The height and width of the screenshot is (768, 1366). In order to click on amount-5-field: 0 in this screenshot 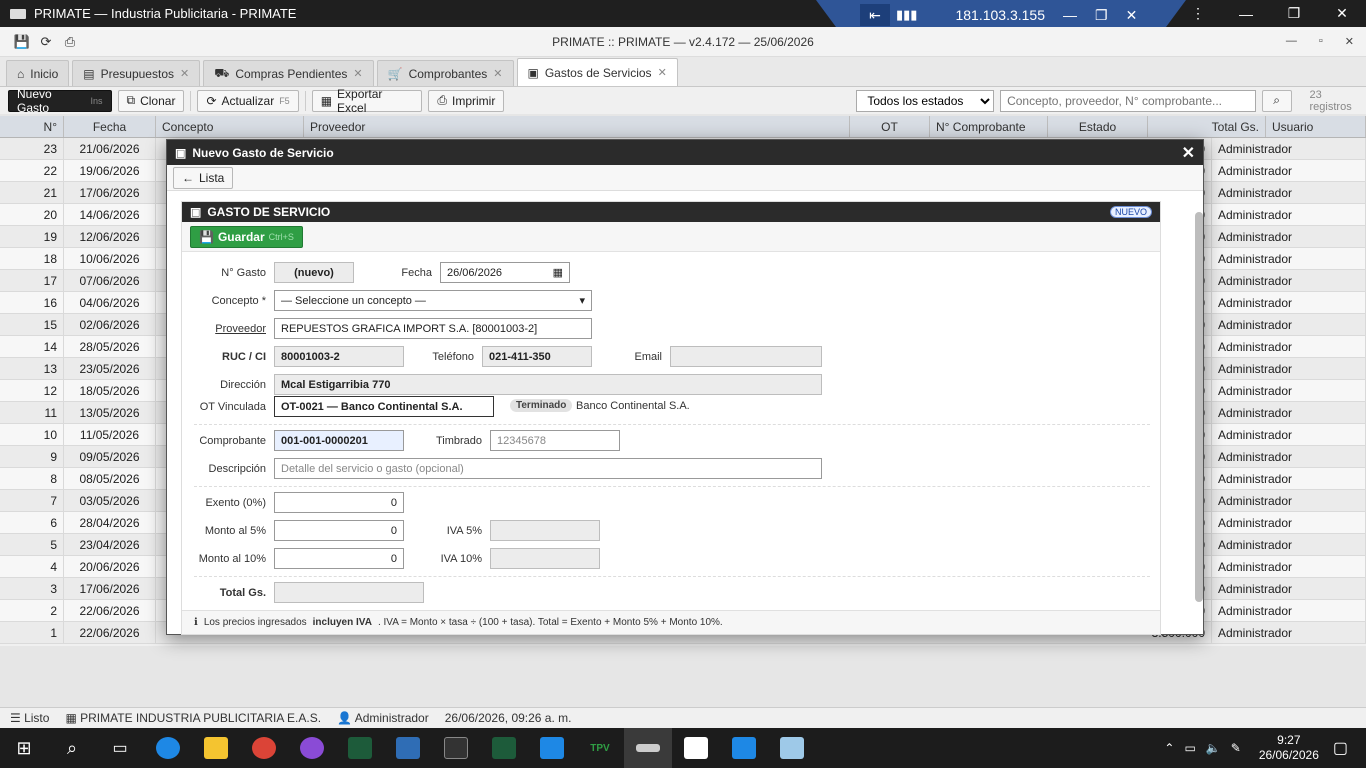, I will do `click(339, 530)`.